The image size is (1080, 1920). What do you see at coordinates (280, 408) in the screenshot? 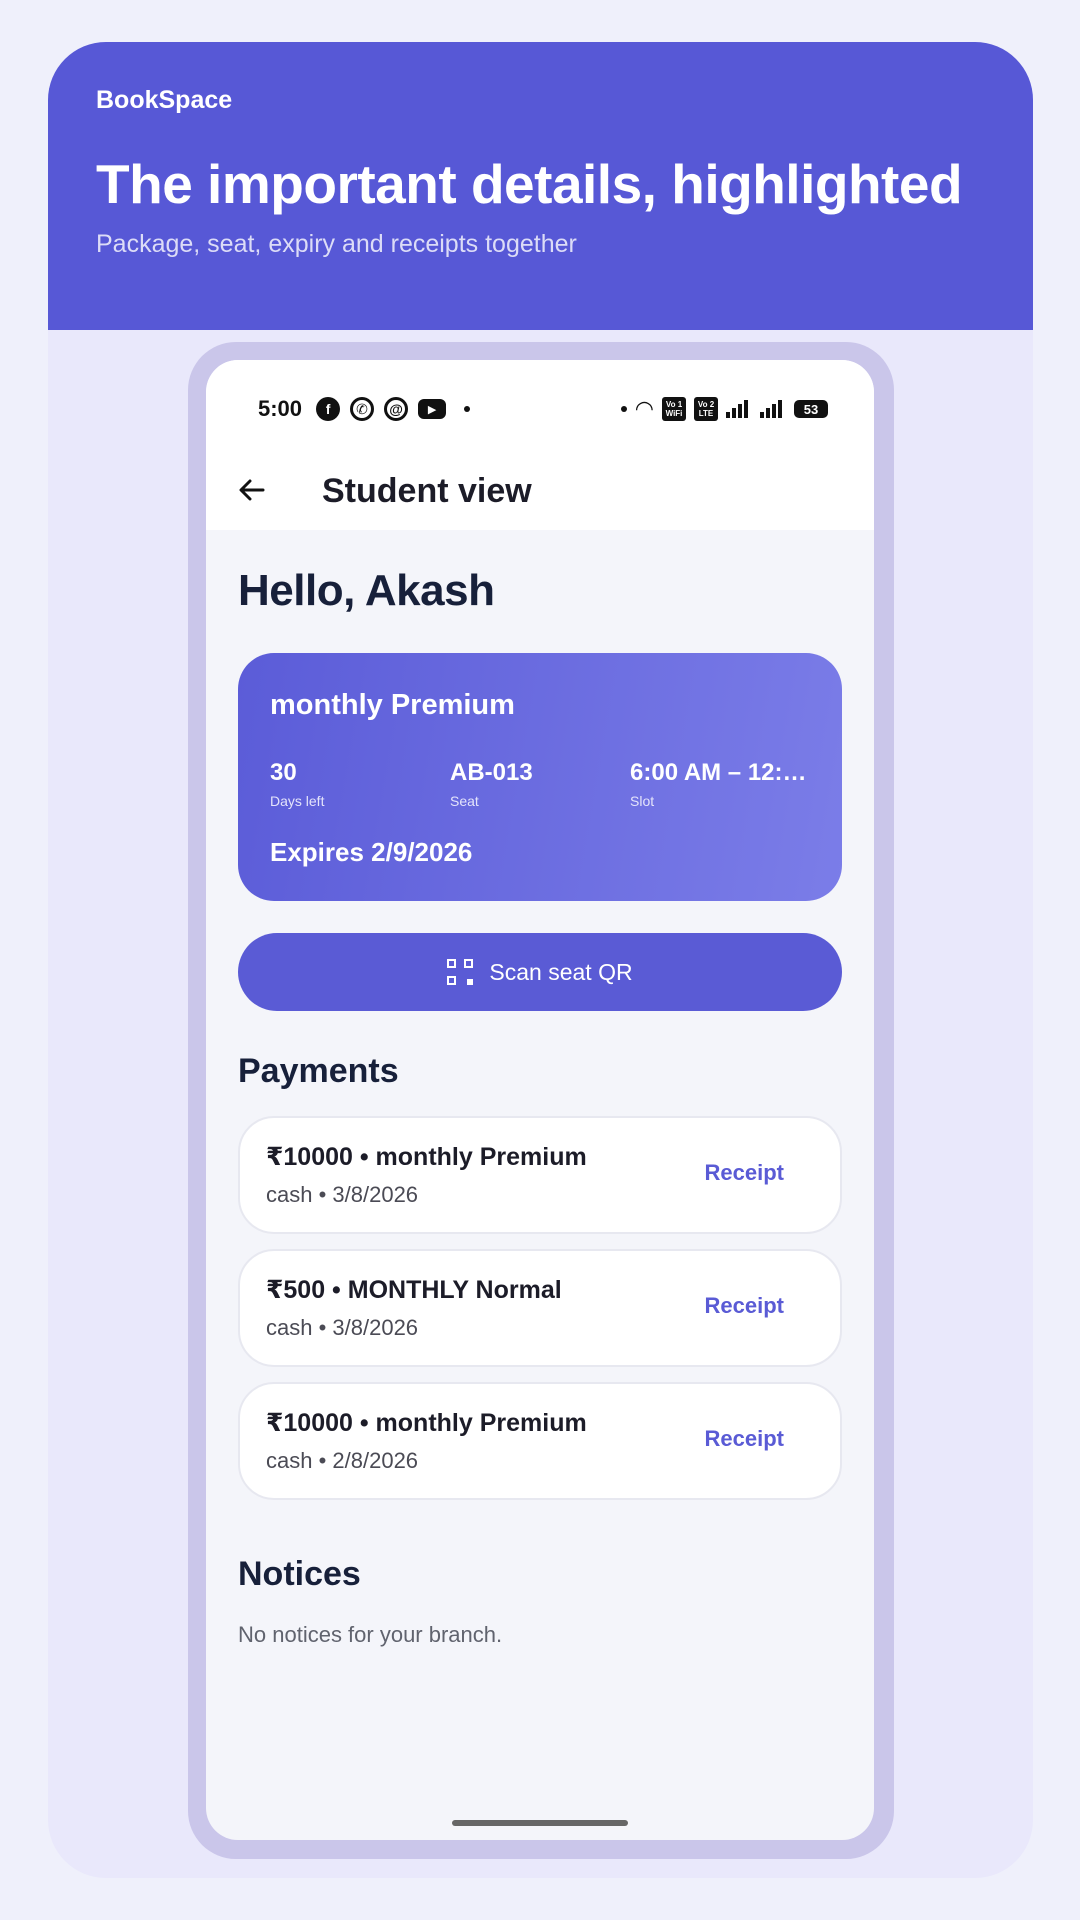
I see `status-time: 5:00` at bounding box center [280, 408].